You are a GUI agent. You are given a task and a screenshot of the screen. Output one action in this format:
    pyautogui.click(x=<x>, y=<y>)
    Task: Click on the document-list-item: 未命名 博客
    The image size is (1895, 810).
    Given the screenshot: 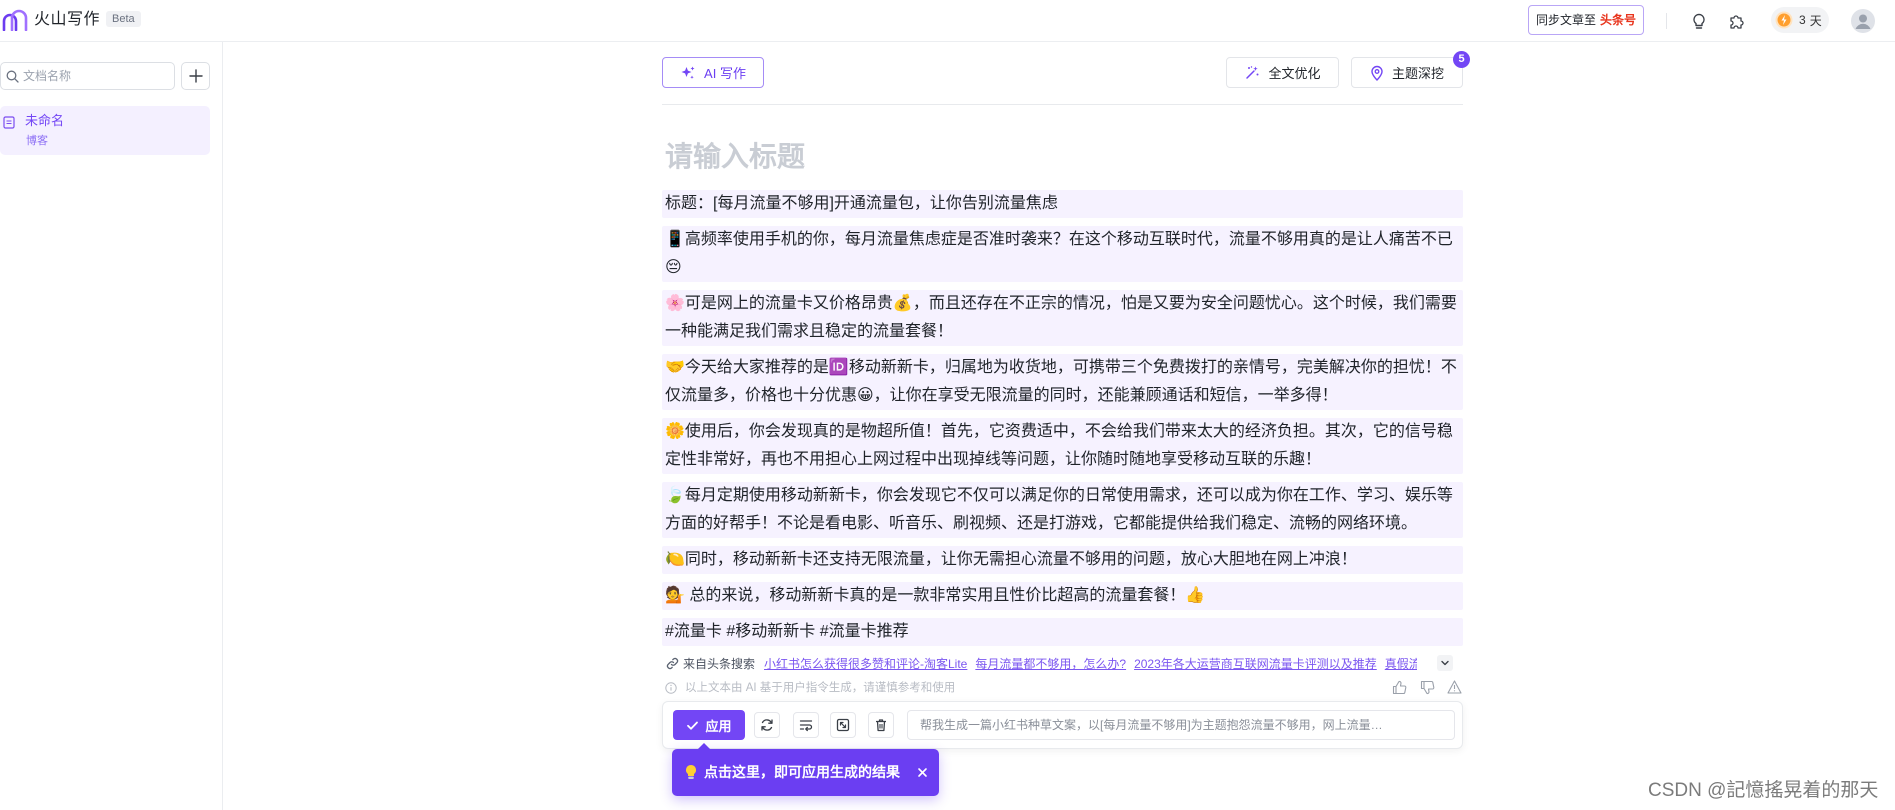 What is the action you would take?
    pyautogui.click(x=105, y=130)
    